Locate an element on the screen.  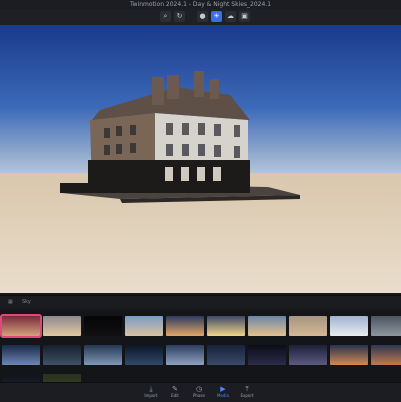
import-icon: ⤓ is located at coordinates (151, 389).